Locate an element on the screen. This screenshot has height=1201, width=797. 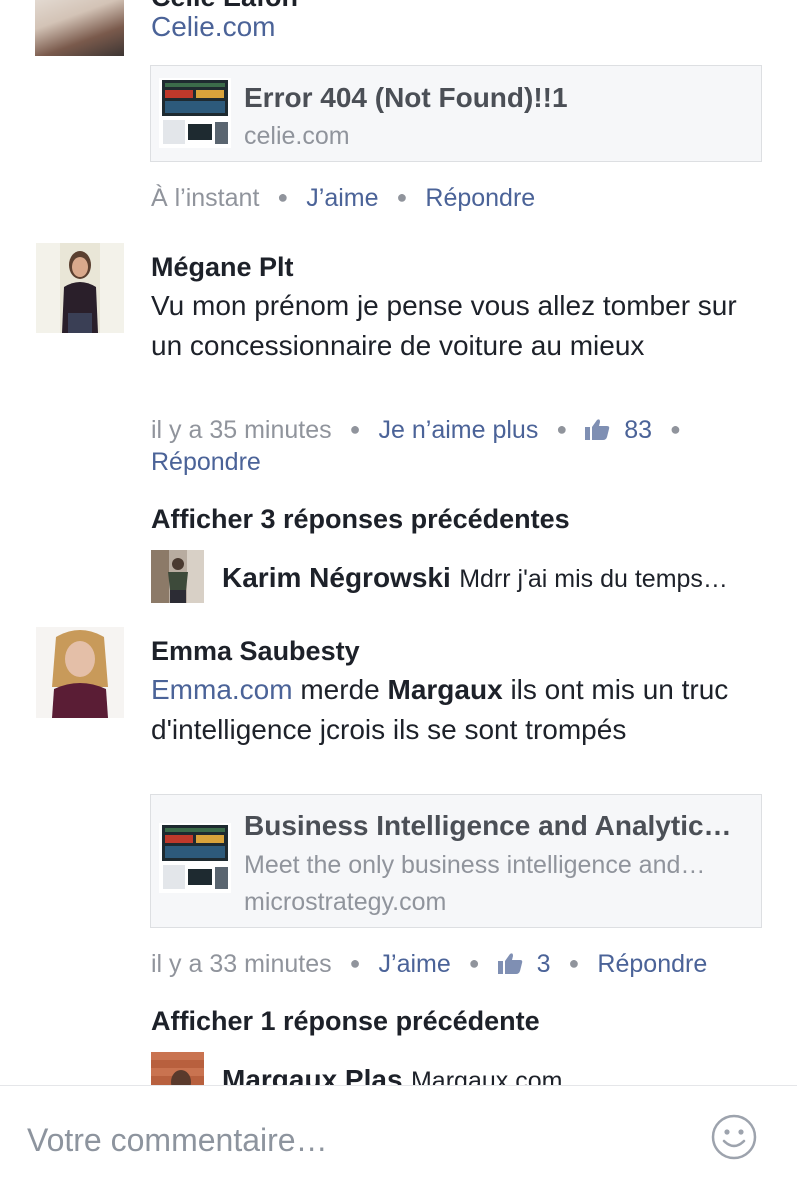
comment-time: il y a 33 minutes is located at coordinates (241, 964).